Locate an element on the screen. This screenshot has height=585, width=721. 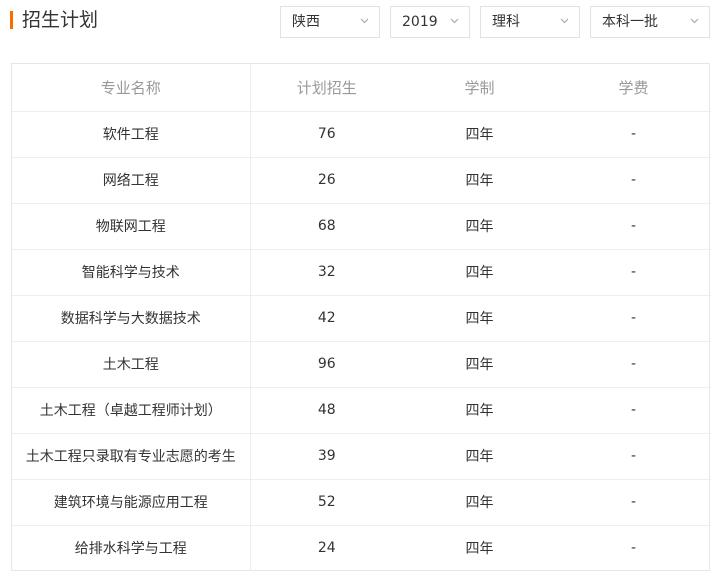
cell-planned: 24 is located at coordinates (326, 548).